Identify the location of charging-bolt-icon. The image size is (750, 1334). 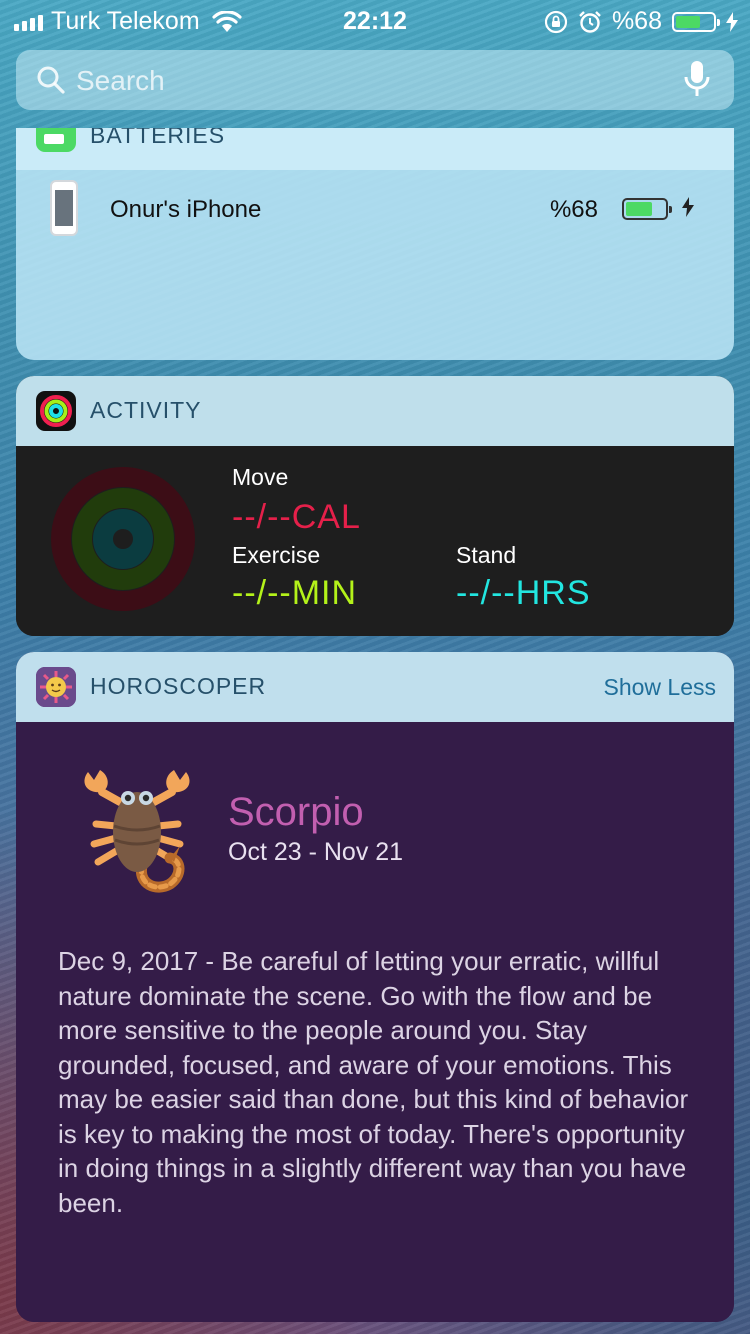
(732, 21).